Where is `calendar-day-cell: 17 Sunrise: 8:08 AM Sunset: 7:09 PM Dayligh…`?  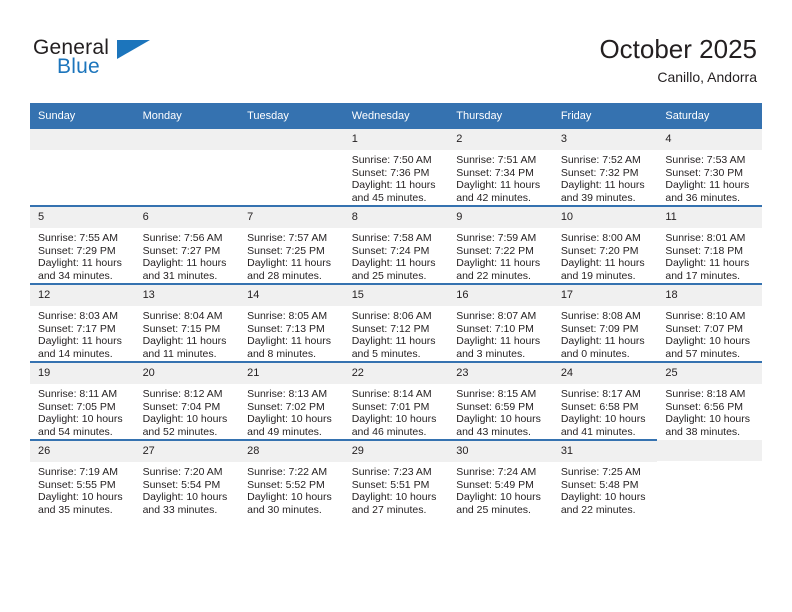 calendar-day-cell: 17 Sunrise: 8:08 AM Sunset: 7:09 PM Dayligh… is located at coordinates (605, 322).